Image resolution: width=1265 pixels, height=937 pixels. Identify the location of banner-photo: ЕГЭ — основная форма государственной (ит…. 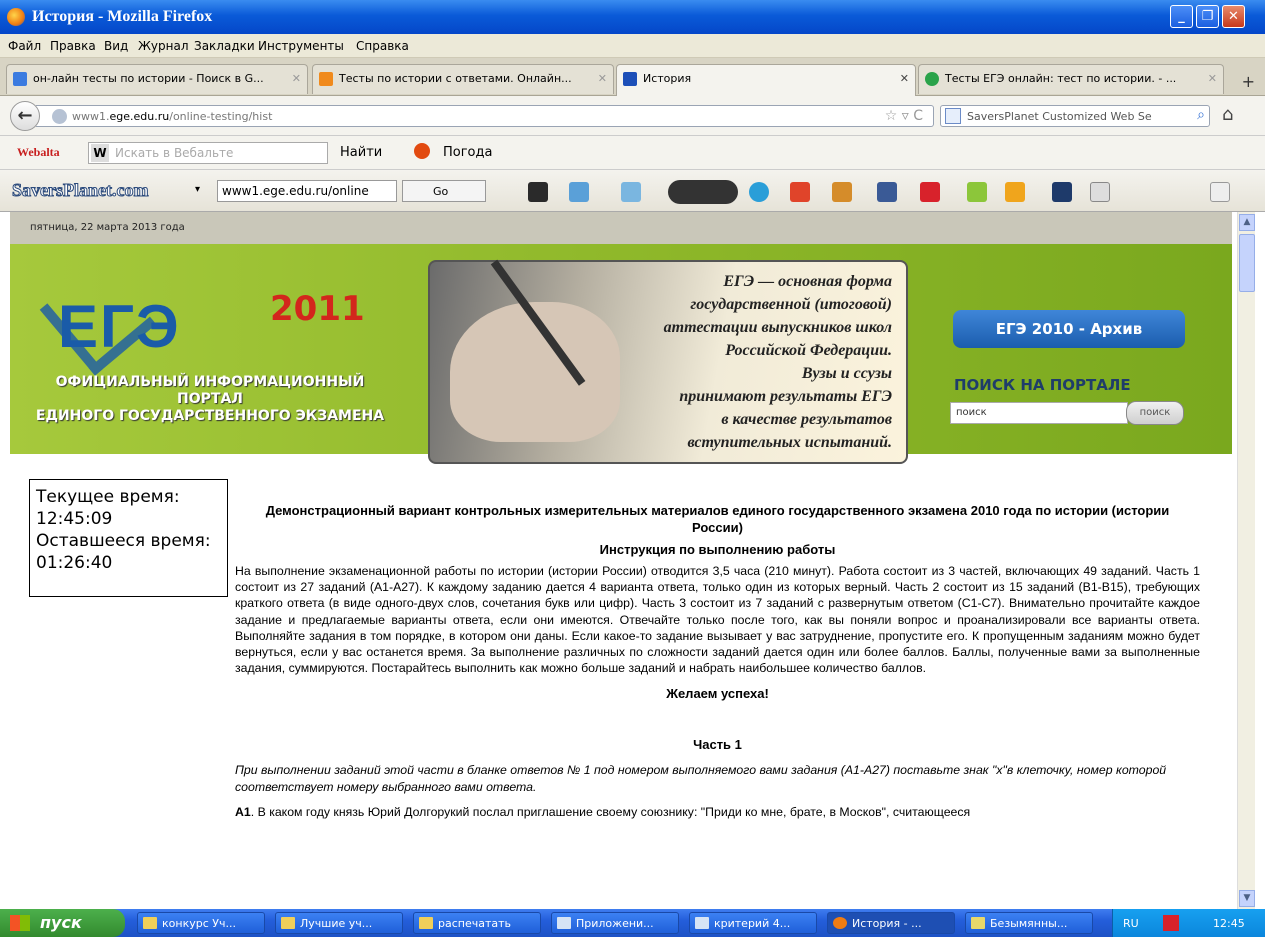
(668, 361).